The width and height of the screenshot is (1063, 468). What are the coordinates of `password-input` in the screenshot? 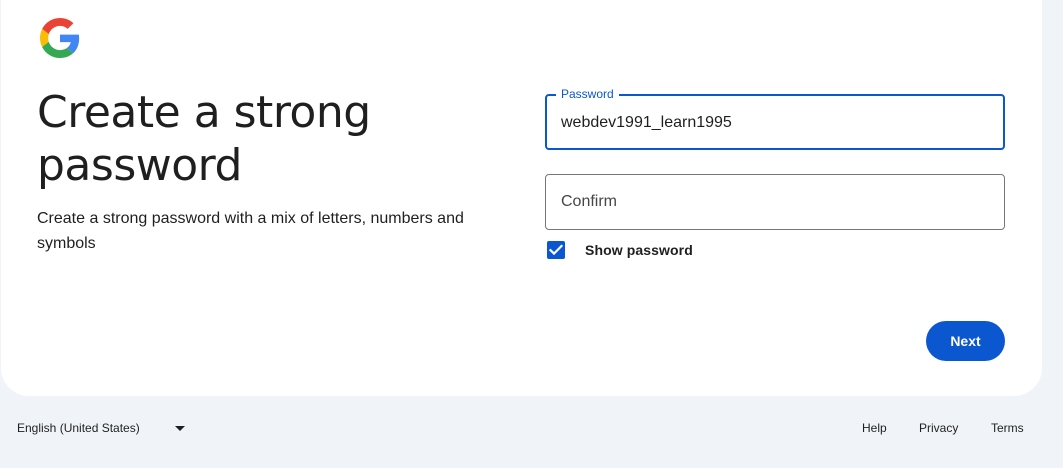 It's located at (771, 123).